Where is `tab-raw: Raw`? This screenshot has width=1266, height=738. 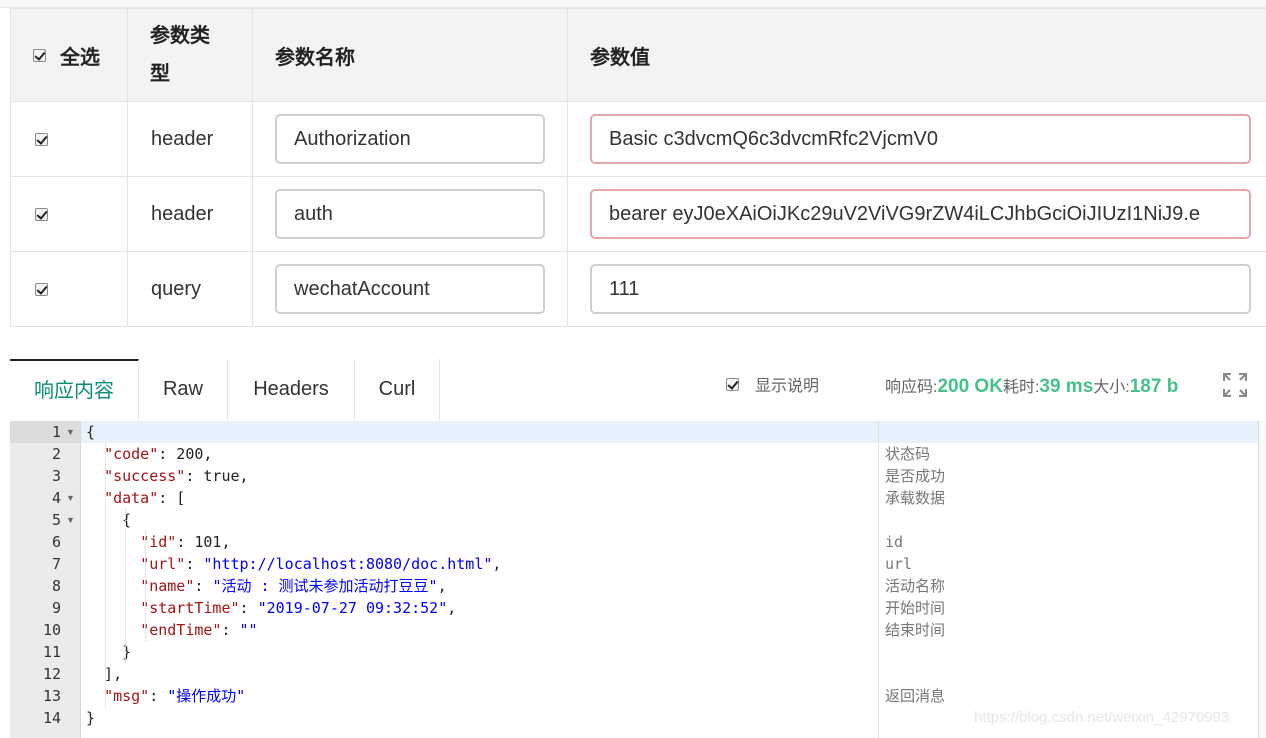 tab-raw: Raw is located at coordinates (183, 389).